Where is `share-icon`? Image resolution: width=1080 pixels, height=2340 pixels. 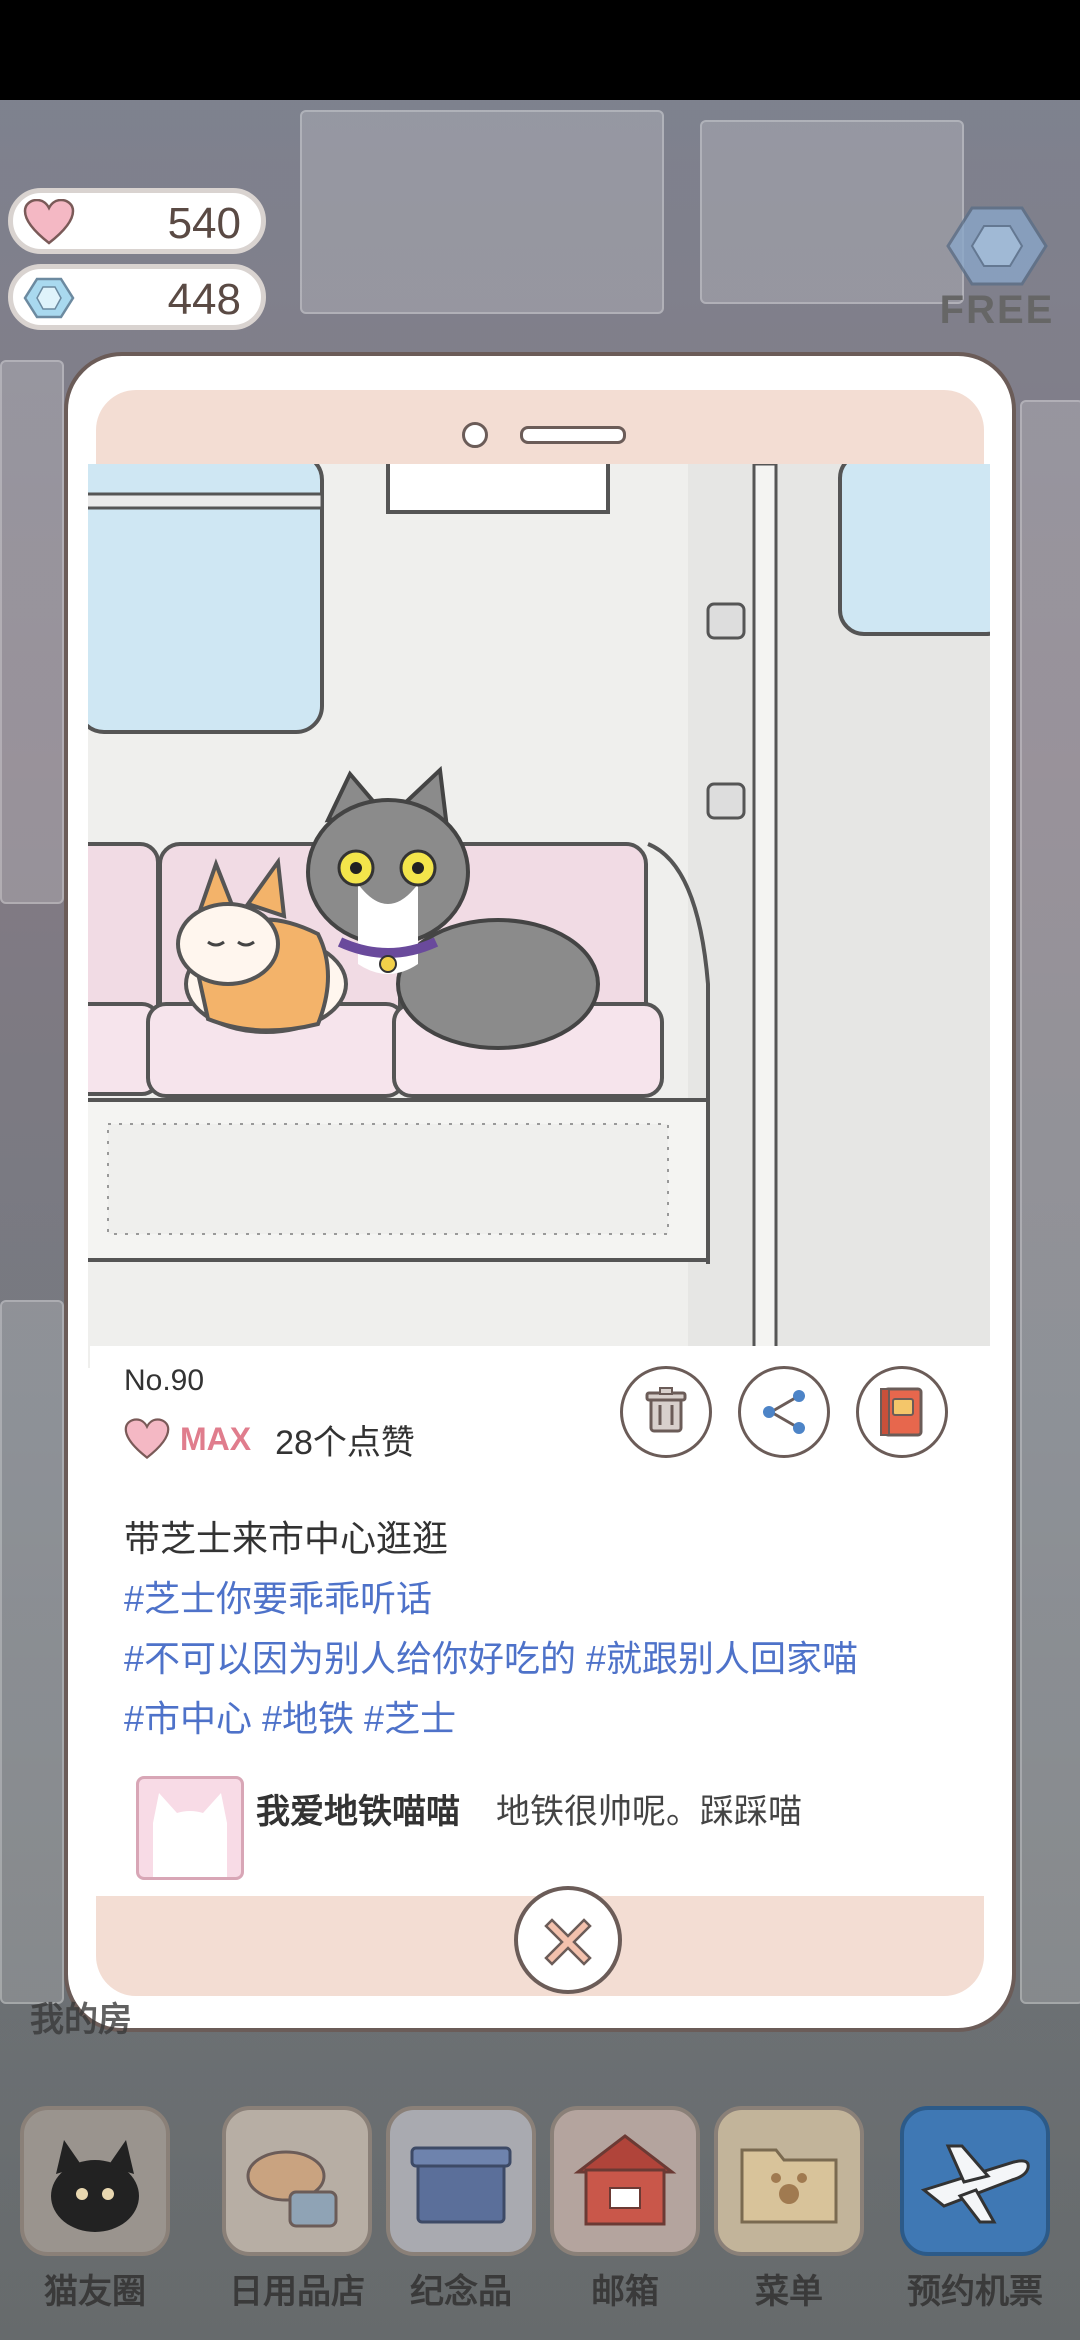 share-icon is located at coordinates (784, 1412).